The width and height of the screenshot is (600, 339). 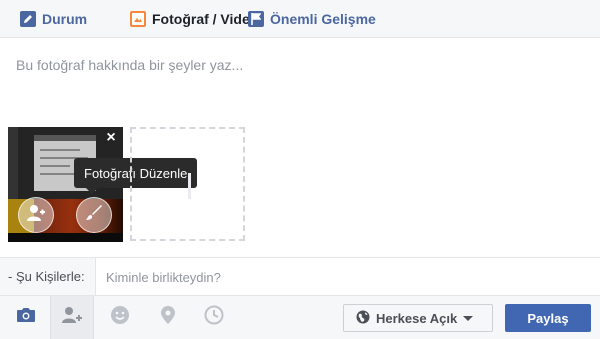 I want to click on brush-icon, so click(x=94, y=215).